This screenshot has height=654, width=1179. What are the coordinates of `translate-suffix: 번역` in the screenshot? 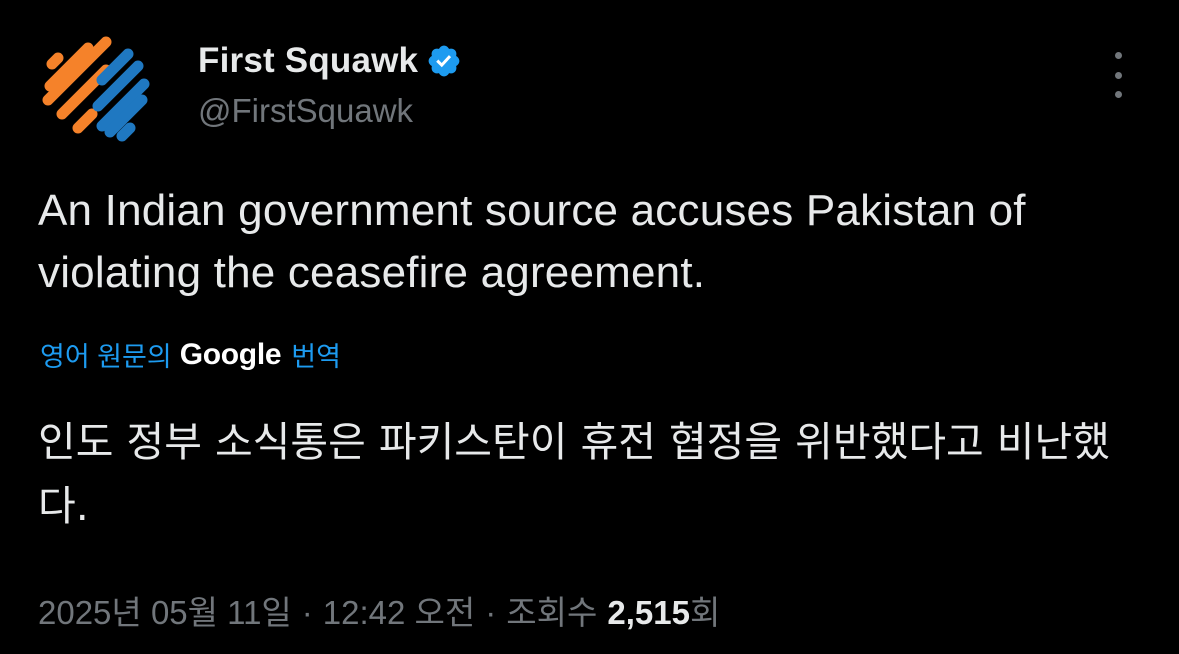 It's located at (316, 357).